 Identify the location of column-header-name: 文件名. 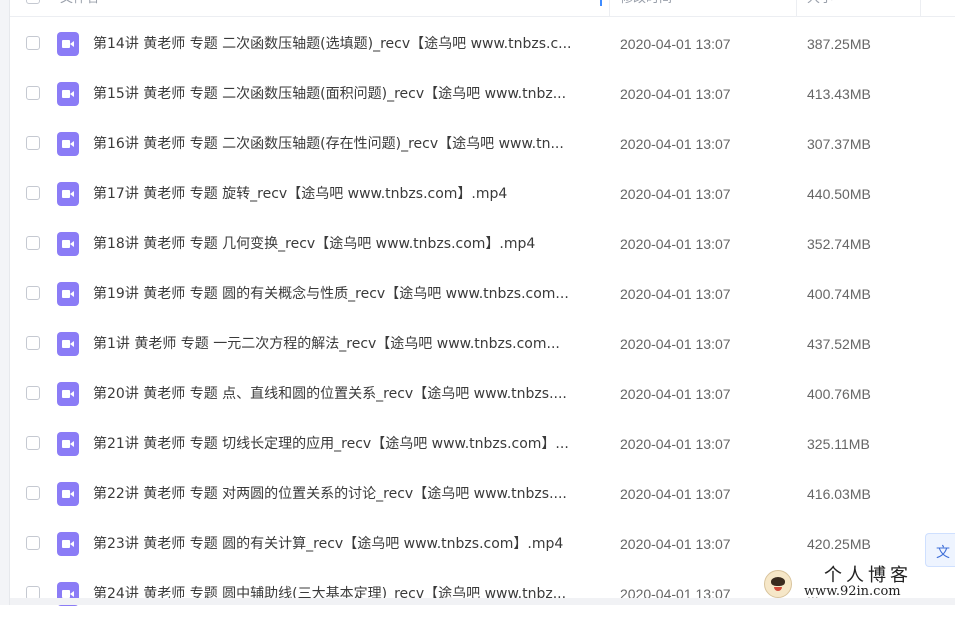
(79, 8).